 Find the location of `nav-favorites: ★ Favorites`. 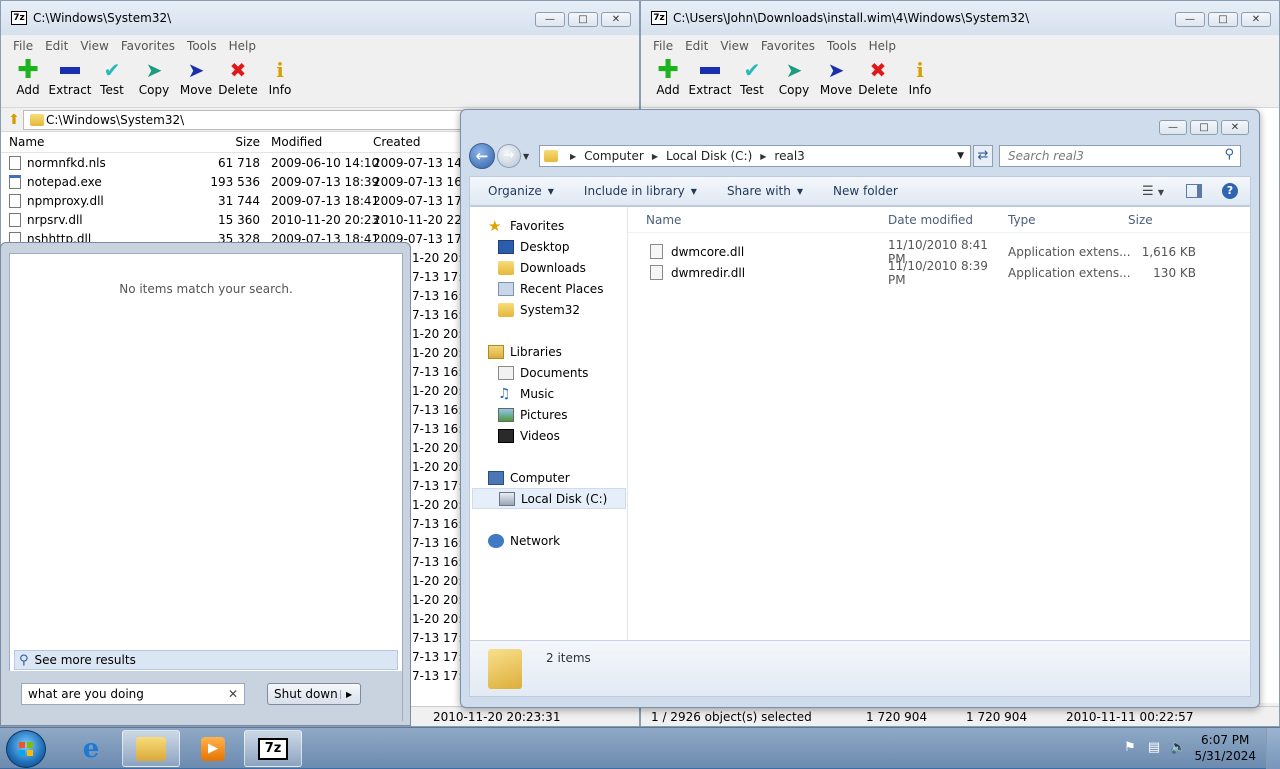

nav-favorites: ★ Favorites is located at coordinates (526, 225).